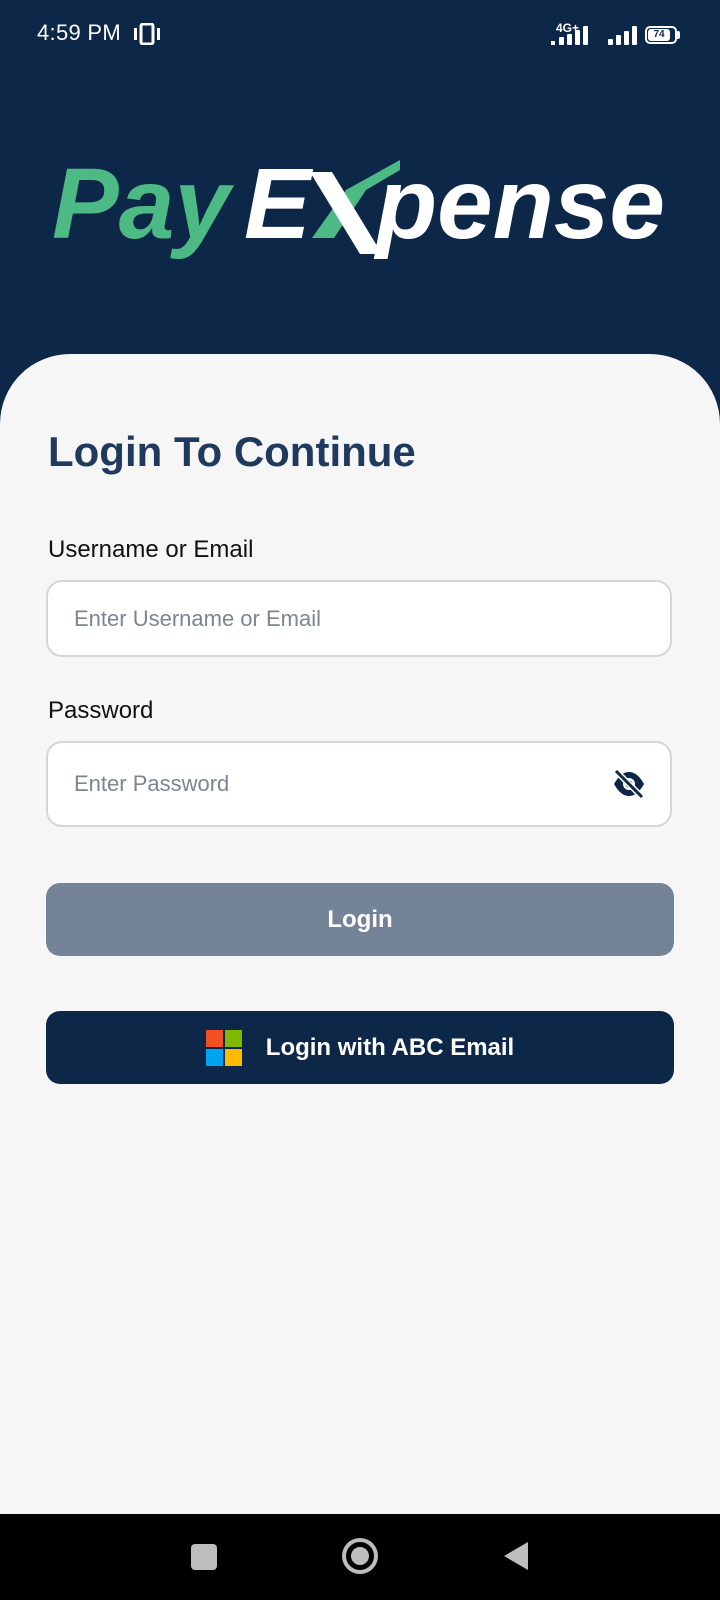 Image resolution: width=720 pixels, height=1600 pixels. Describe the element at coordinates (569, 35) in the screenshot. I see `signal-4g-icon` at that location.